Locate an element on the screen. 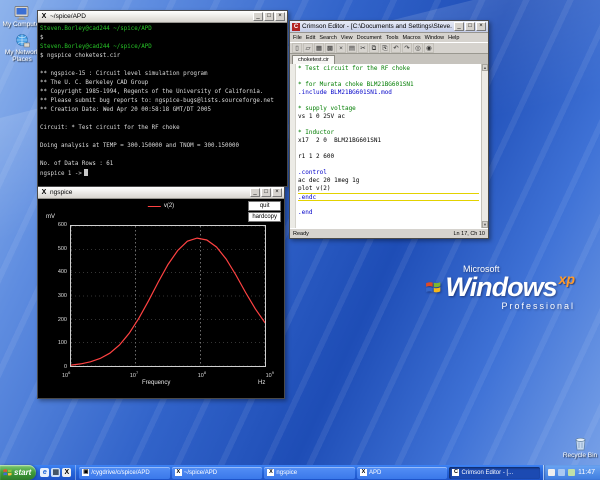 This screenshot has height=480, width=600. menu-item: File is located at coordinates (297, 38).